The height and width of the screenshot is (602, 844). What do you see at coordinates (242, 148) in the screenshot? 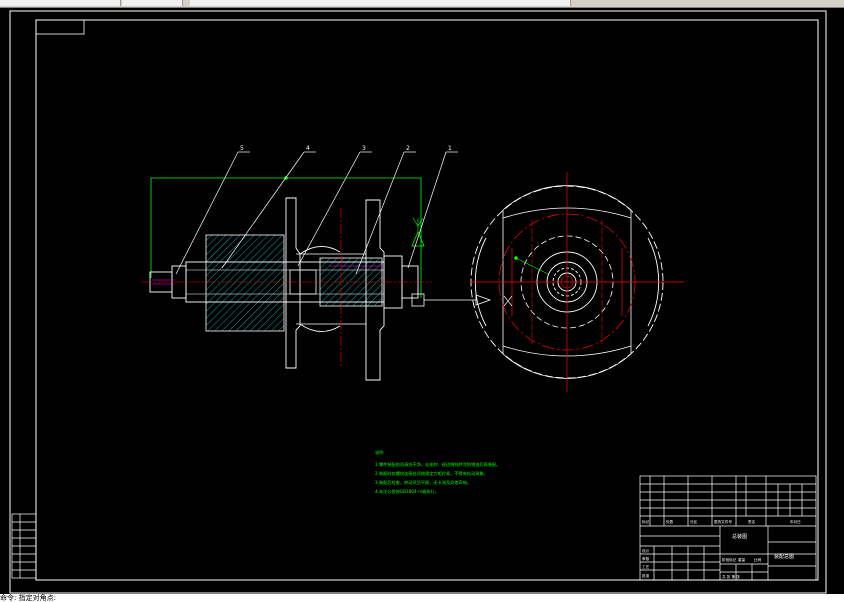
I see `balloon-5: 5` at bounding box center [242, 148].